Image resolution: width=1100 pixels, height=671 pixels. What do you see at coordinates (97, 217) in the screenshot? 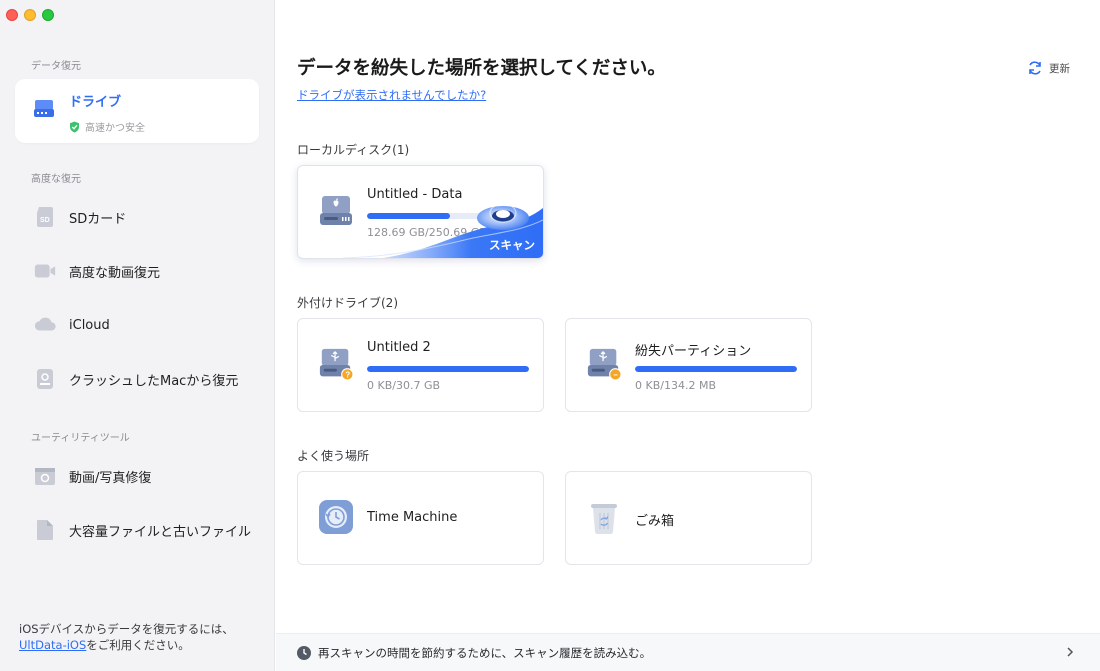
I see `sidebar-item-label: SDカード` at bounding box center [97, 217].